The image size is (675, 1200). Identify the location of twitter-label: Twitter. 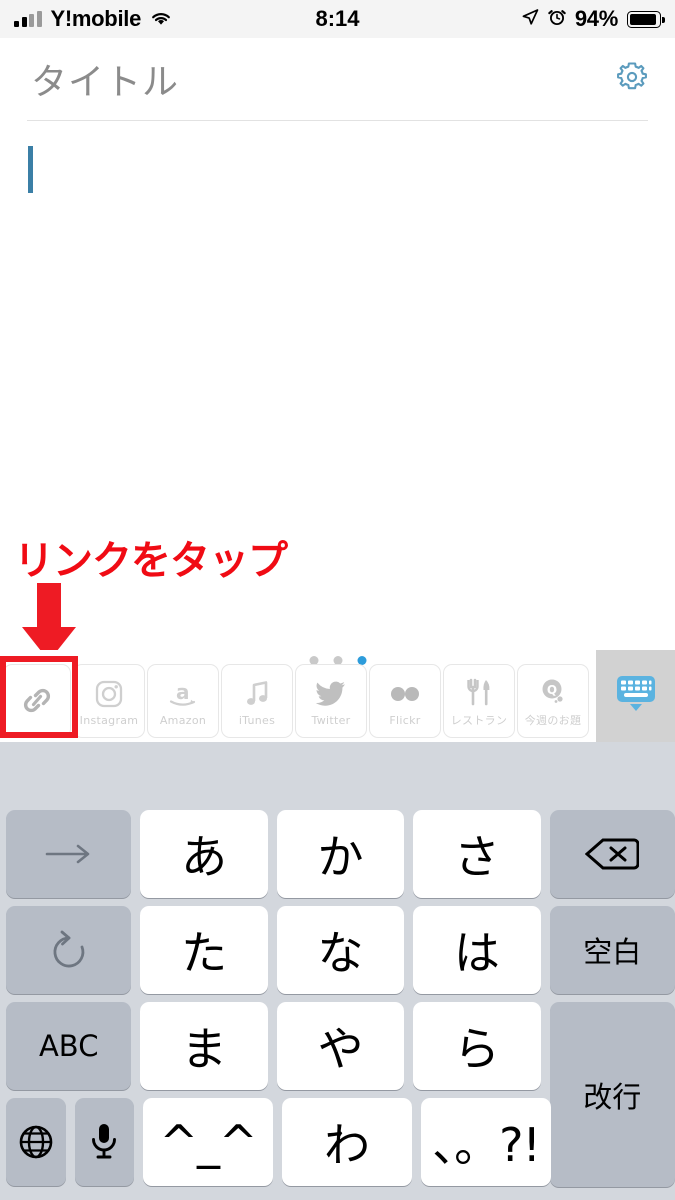
(331, 720).